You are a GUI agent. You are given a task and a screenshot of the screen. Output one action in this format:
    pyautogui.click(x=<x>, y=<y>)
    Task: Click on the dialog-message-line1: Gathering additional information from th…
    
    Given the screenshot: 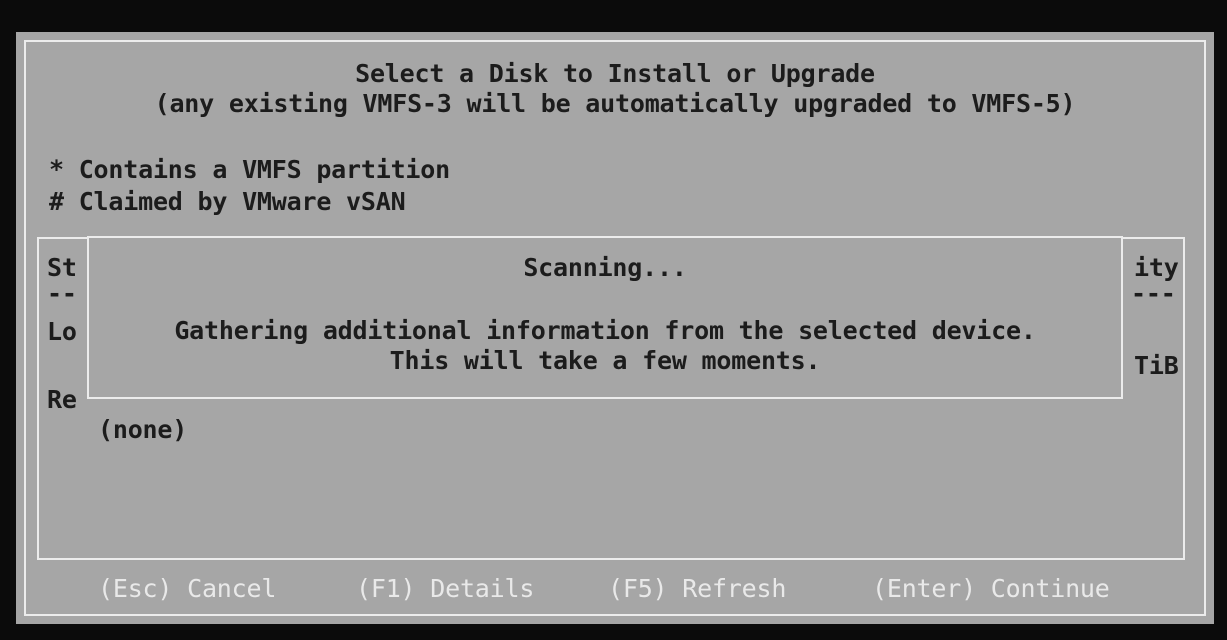 What is the action you would take?
    pyautogui.click(x=605, y=330)
    